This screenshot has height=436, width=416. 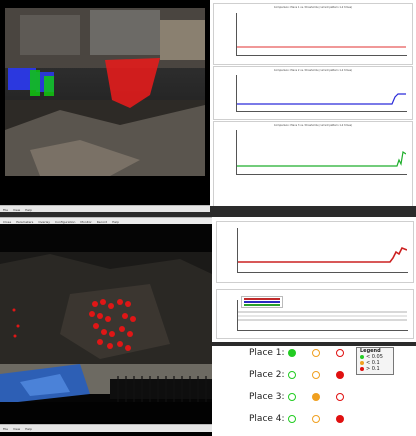 I want to click on top-camera-menubar: File View Help, so click(x=105, y=208).